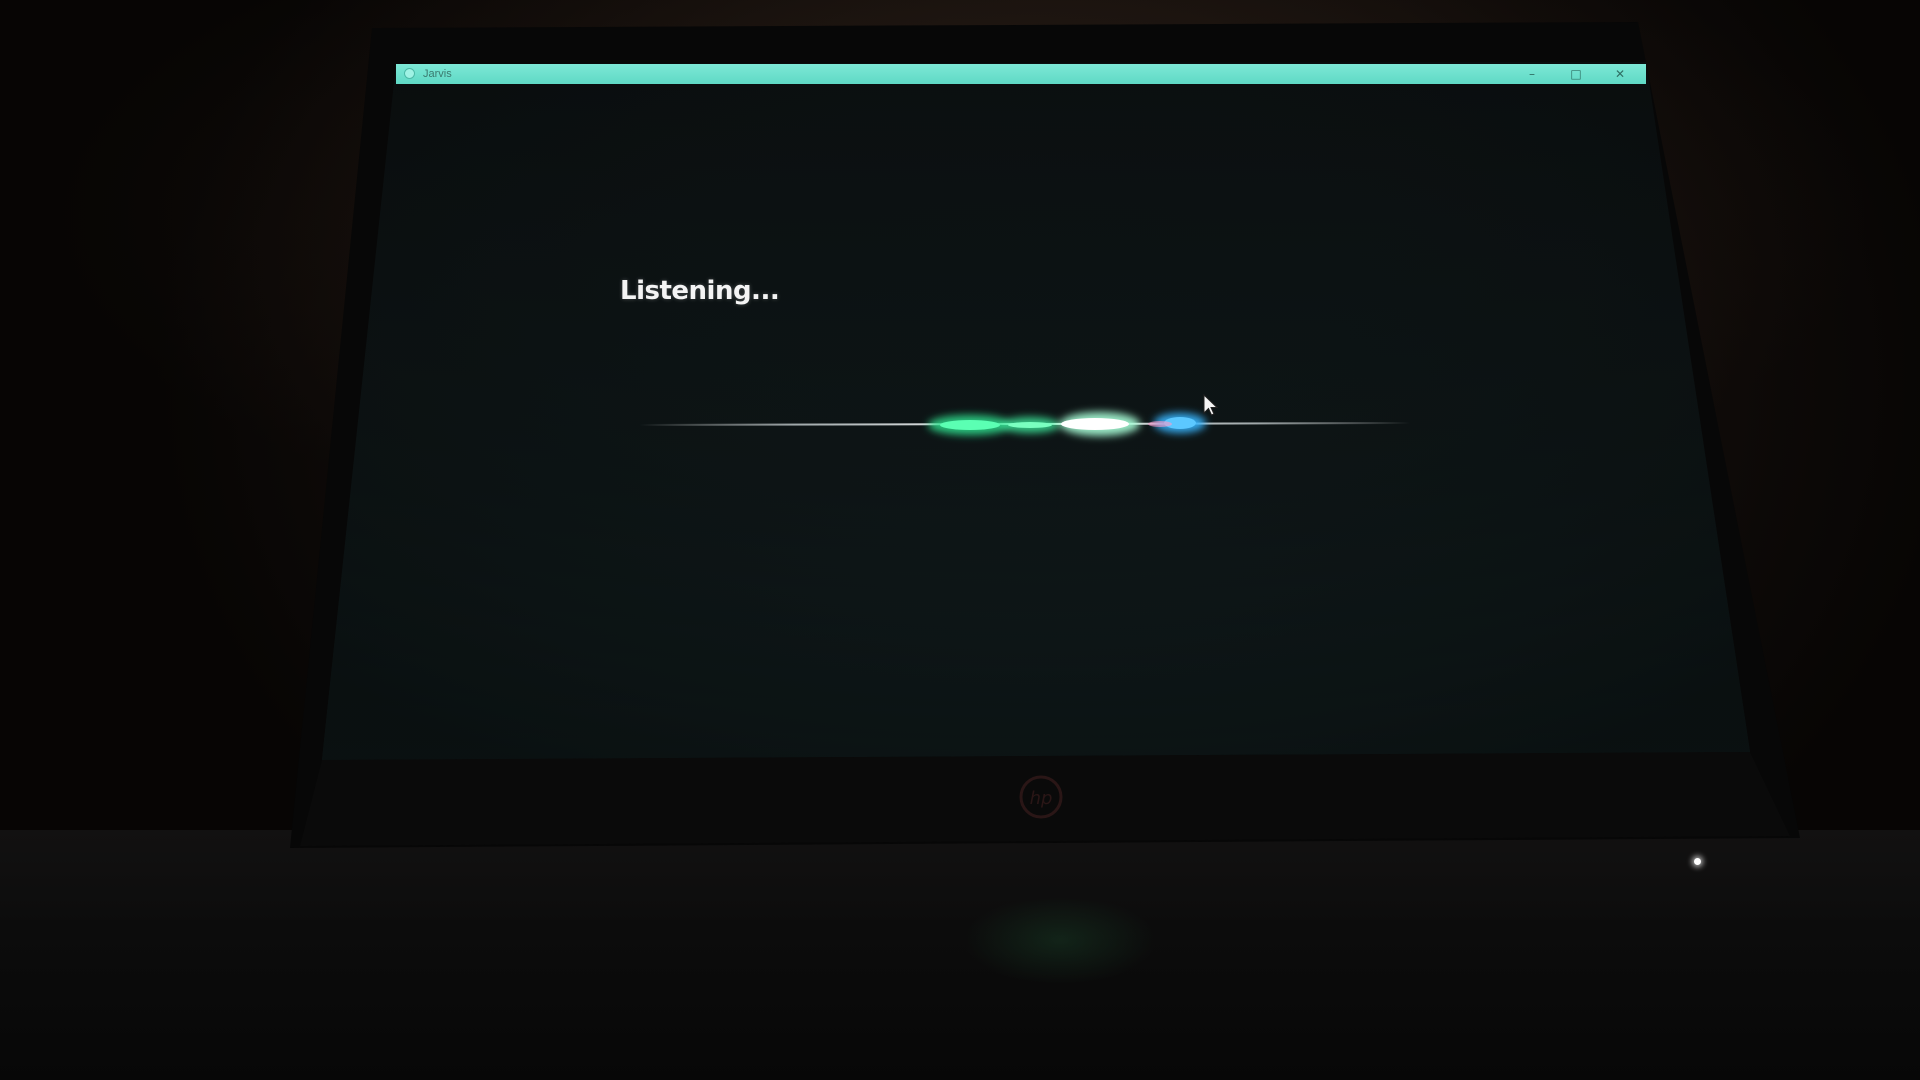 The width and height of the screenshot is (1920, 1080). I want to click on maximize-button: □, so click(1576, 74).